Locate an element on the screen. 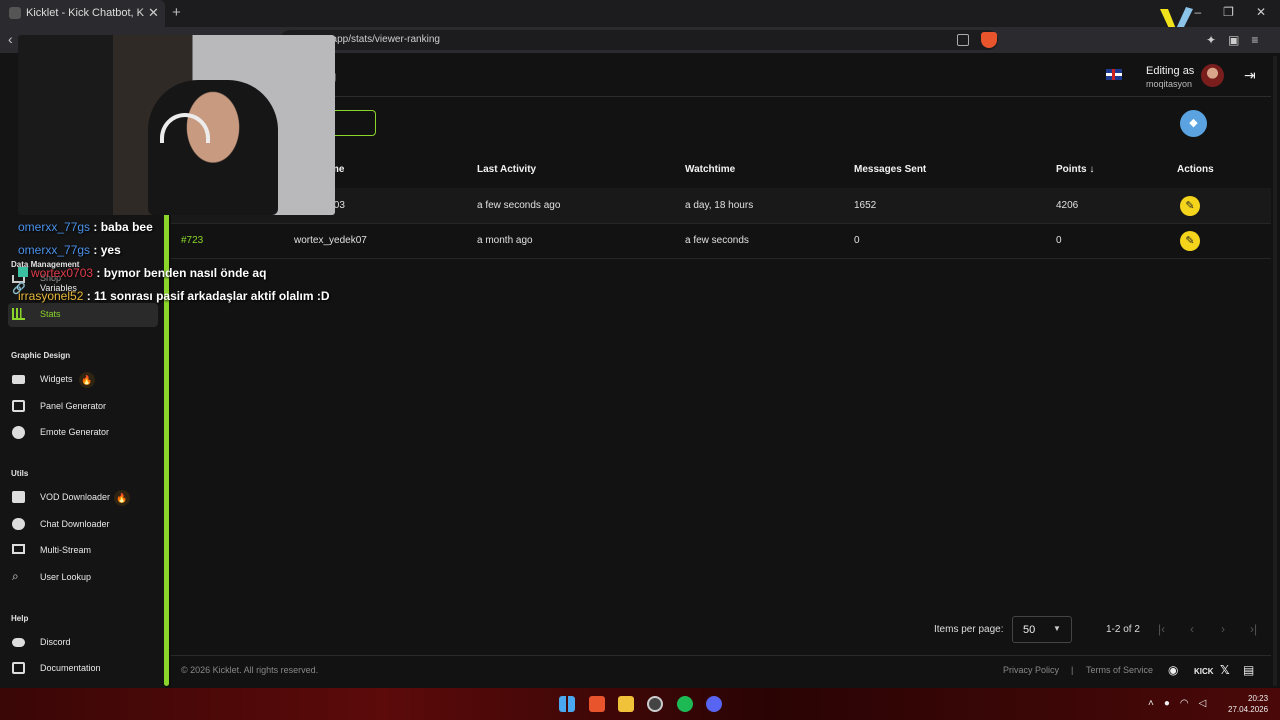  footer-divider is located at coordinates (721, 655).